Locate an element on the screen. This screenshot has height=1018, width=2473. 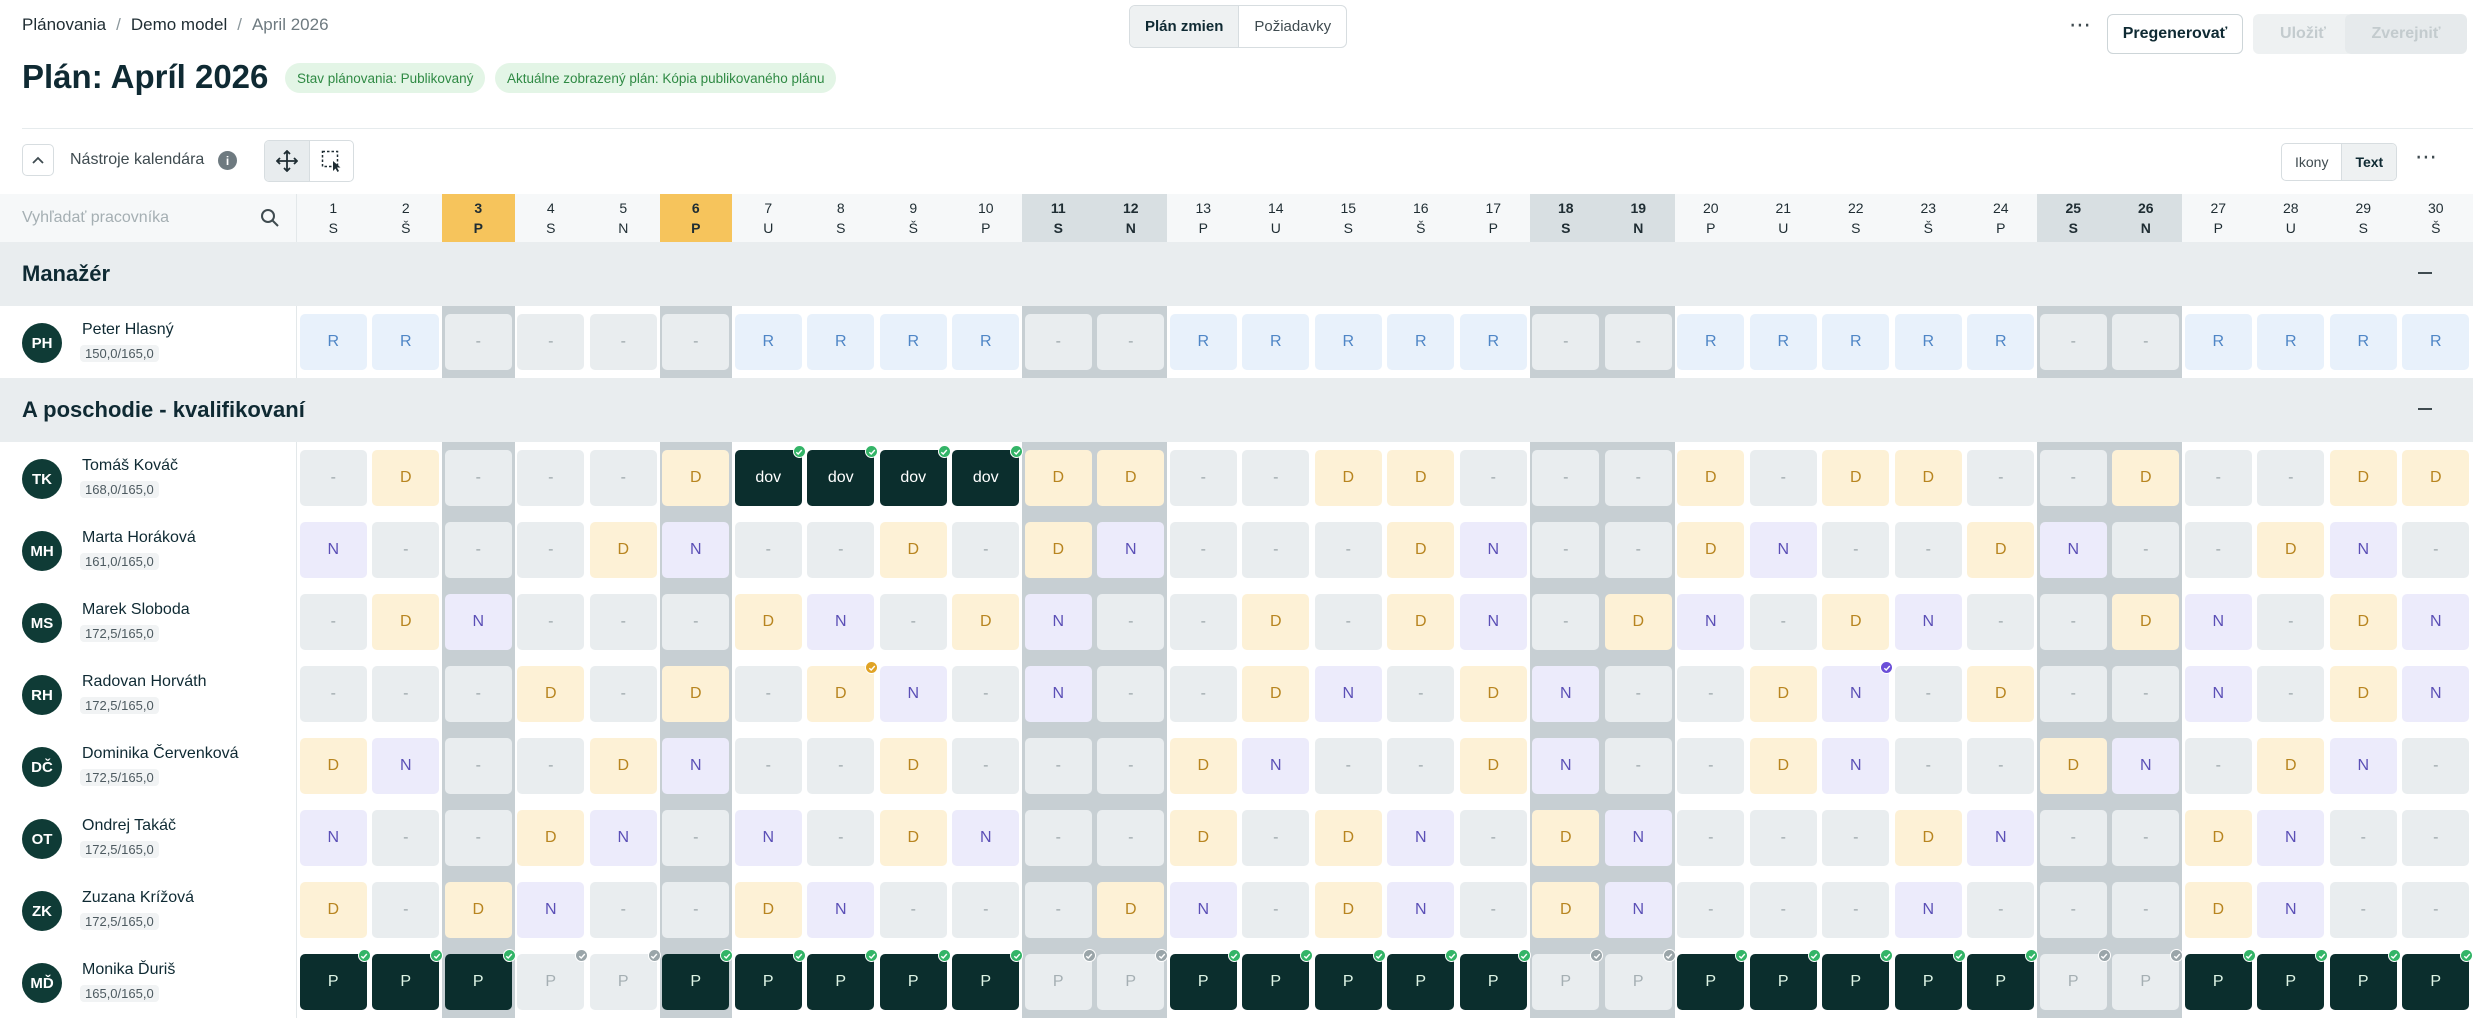
employee-name: Dominika Červenková is located at coordinates (160, 754).